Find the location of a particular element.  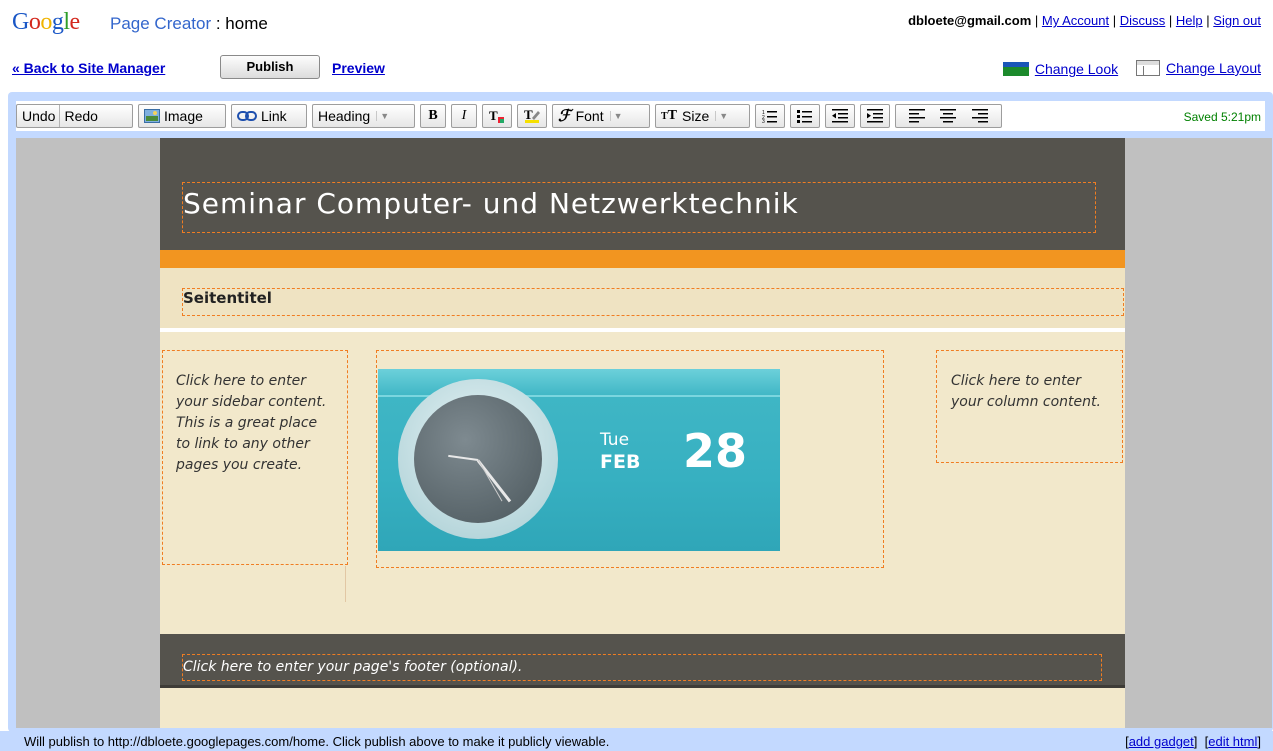

sign-out-link: Sign out is located at coordinates (1237, 20).